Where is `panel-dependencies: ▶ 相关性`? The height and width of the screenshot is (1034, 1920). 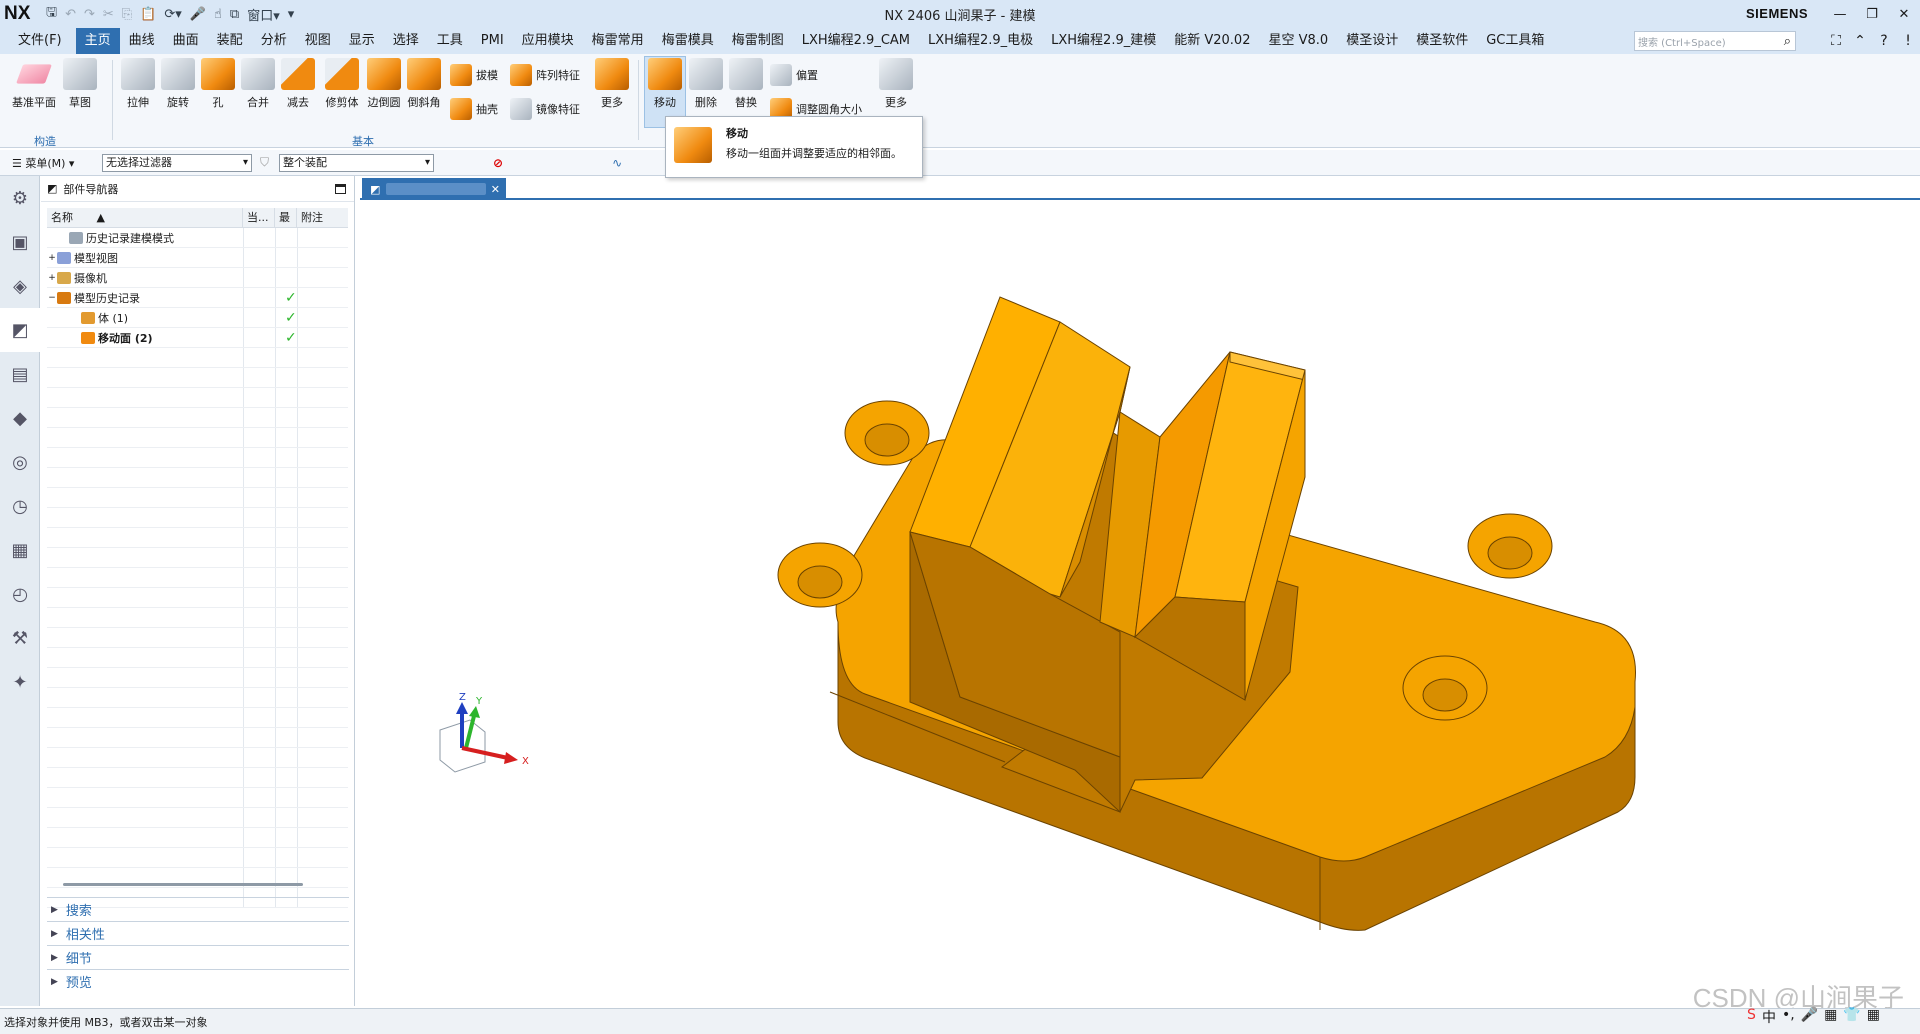 panel-dependencies: ▶ 相关性 is located at coordinates (198, 933).